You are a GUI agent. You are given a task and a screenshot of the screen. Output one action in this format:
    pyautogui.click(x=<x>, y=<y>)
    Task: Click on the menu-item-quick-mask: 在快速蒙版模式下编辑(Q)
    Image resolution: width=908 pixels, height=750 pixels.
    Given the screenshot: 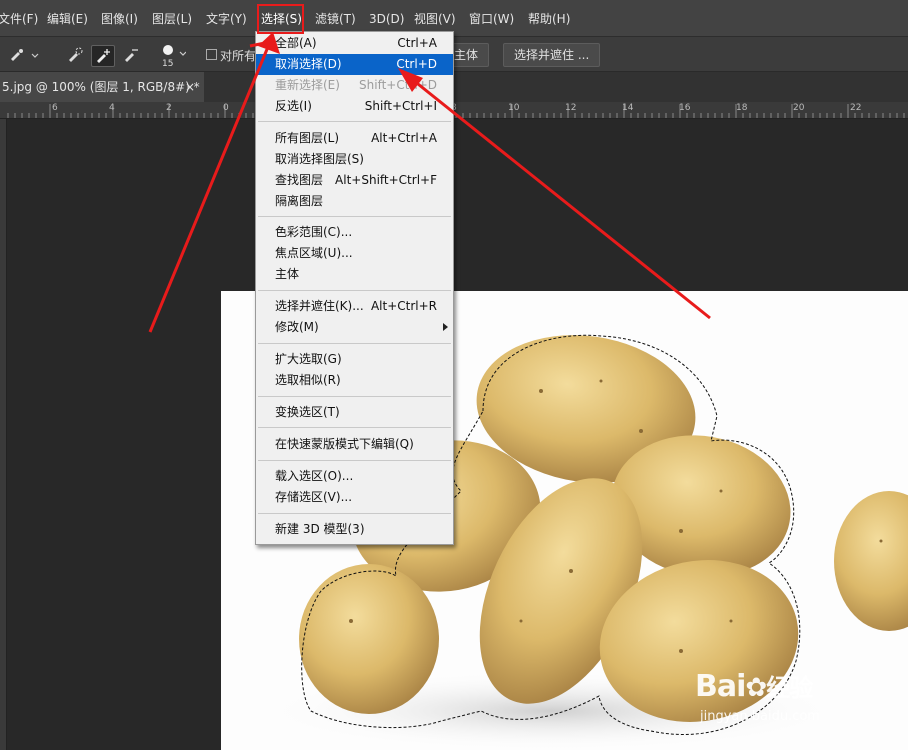 What is the action you would take?
    pyautogui.click(x=354, y=444)
    